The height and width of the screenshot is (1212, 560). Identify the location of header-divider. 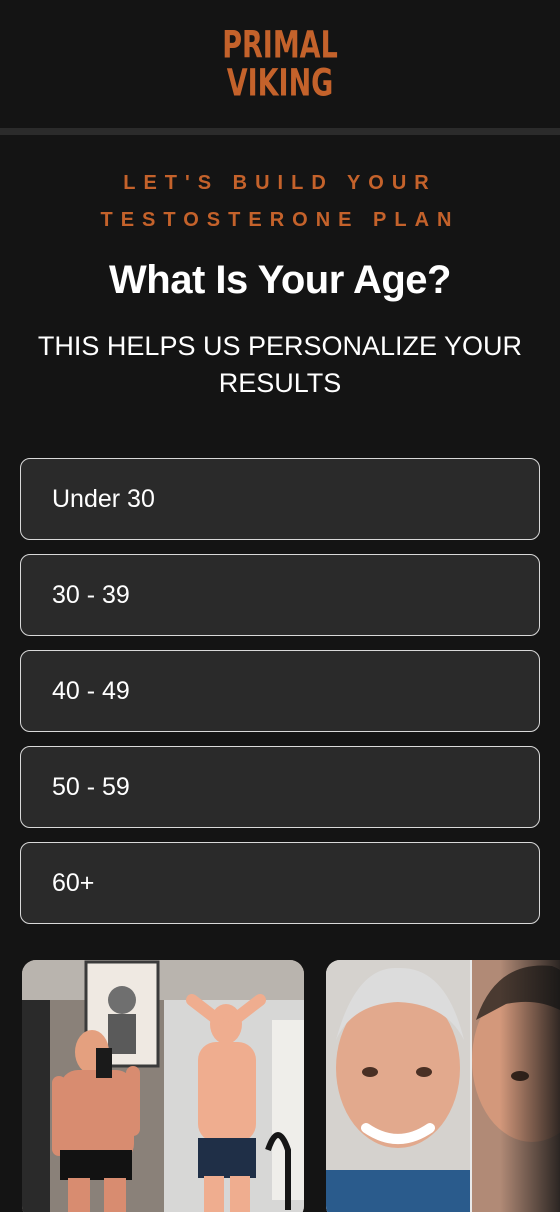
(280, 131).